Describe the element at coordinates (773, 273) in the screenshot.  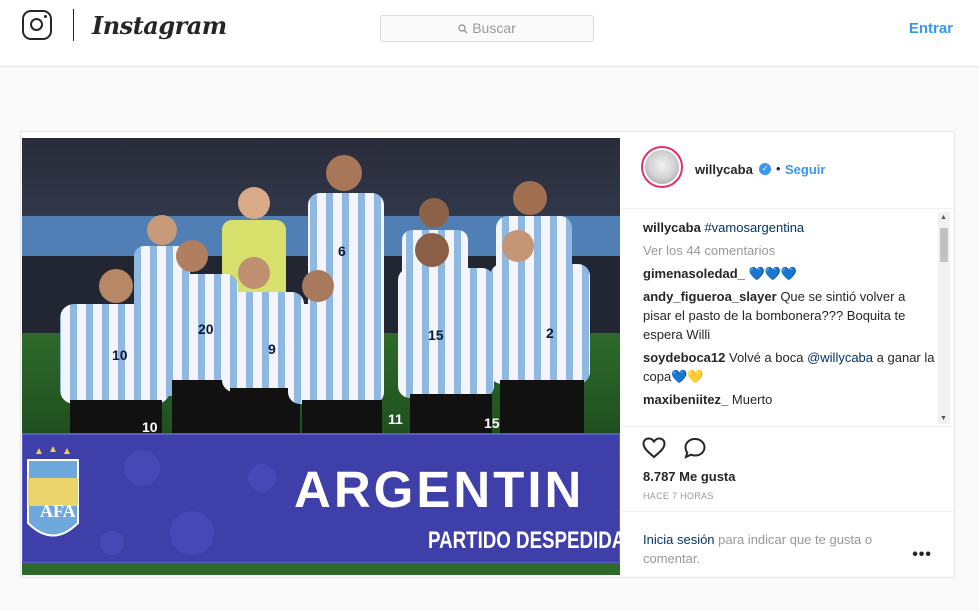
I see `comment-text: 💙💙💙` at that location.